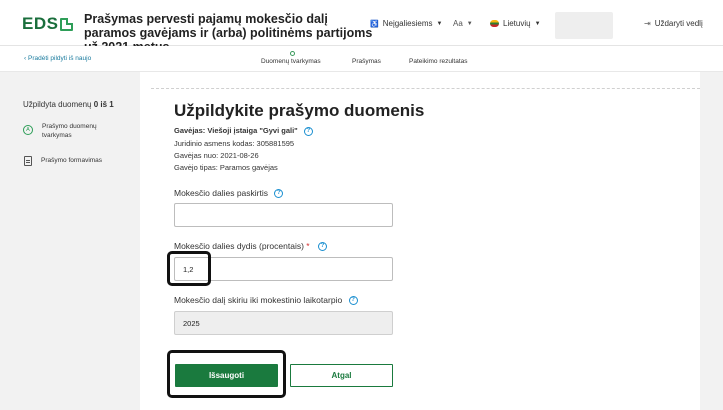 Image resolution: width=723 pixels, height=410 pixels. I want to click on sidebar-item-label: tvarkymas, so click(57, 135).